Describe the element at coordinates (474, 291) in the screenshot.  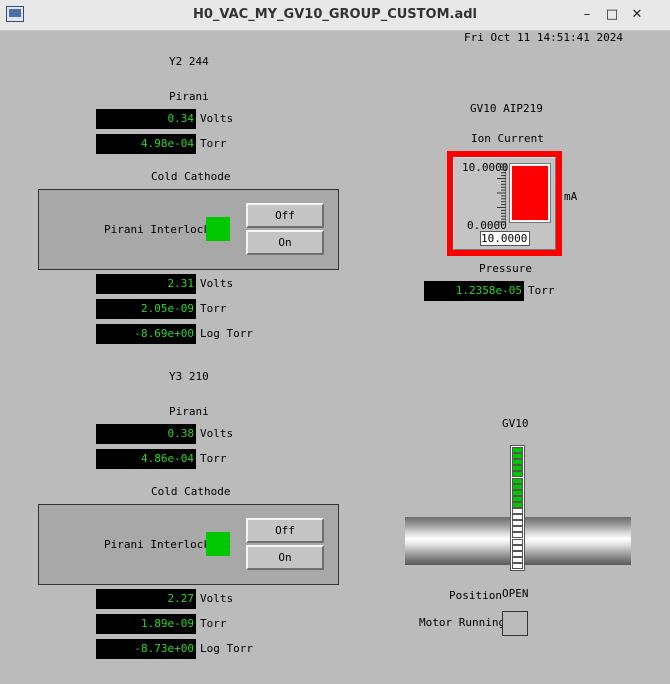
I see `aip-pressure-readback: 1.2358e-05` at that location.